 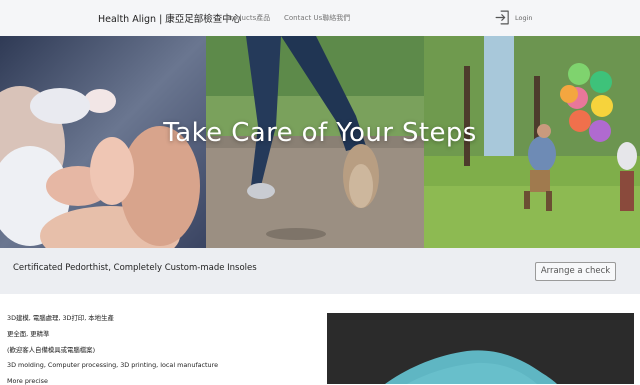 What do you see at coordinates (471, 367) in the screenshot?
I see `insole-shape` at bounding box center [471, 367].